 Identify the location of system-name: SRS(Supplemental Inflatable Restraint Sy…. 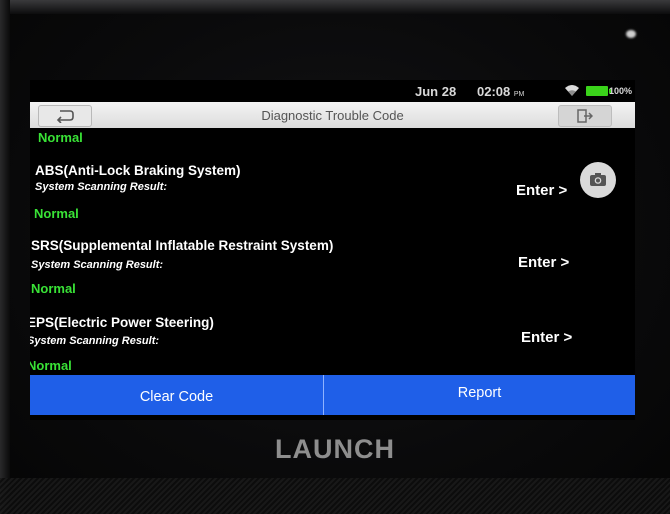
(182, 245).